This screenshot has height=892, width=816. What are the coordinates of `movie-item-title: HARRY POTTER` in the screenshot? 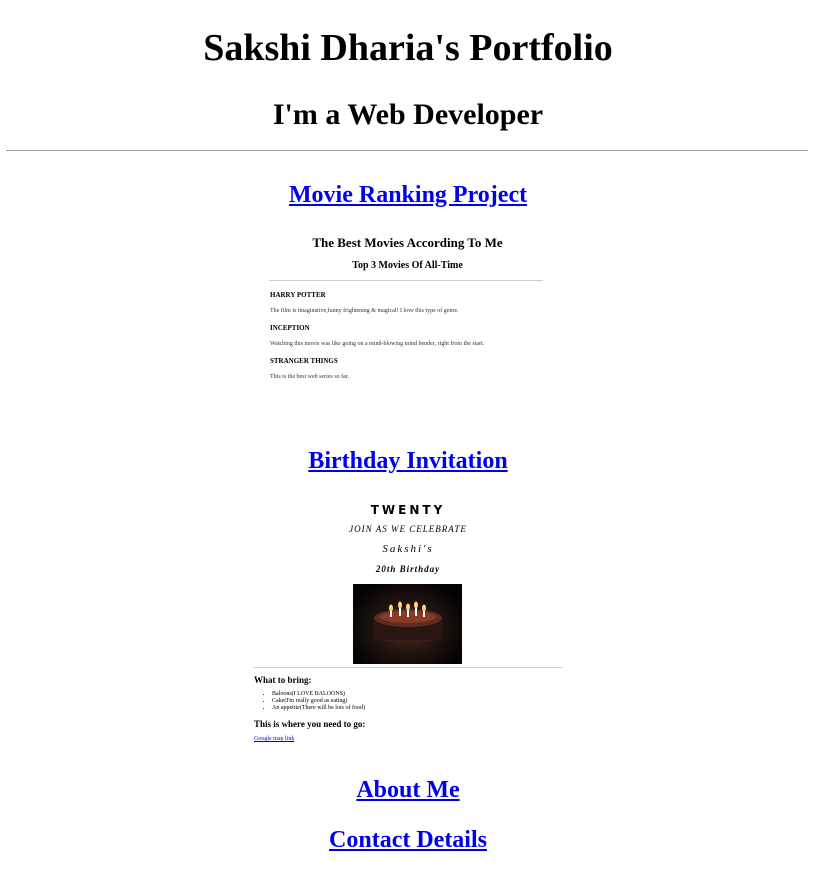 It's located at (298, 295).